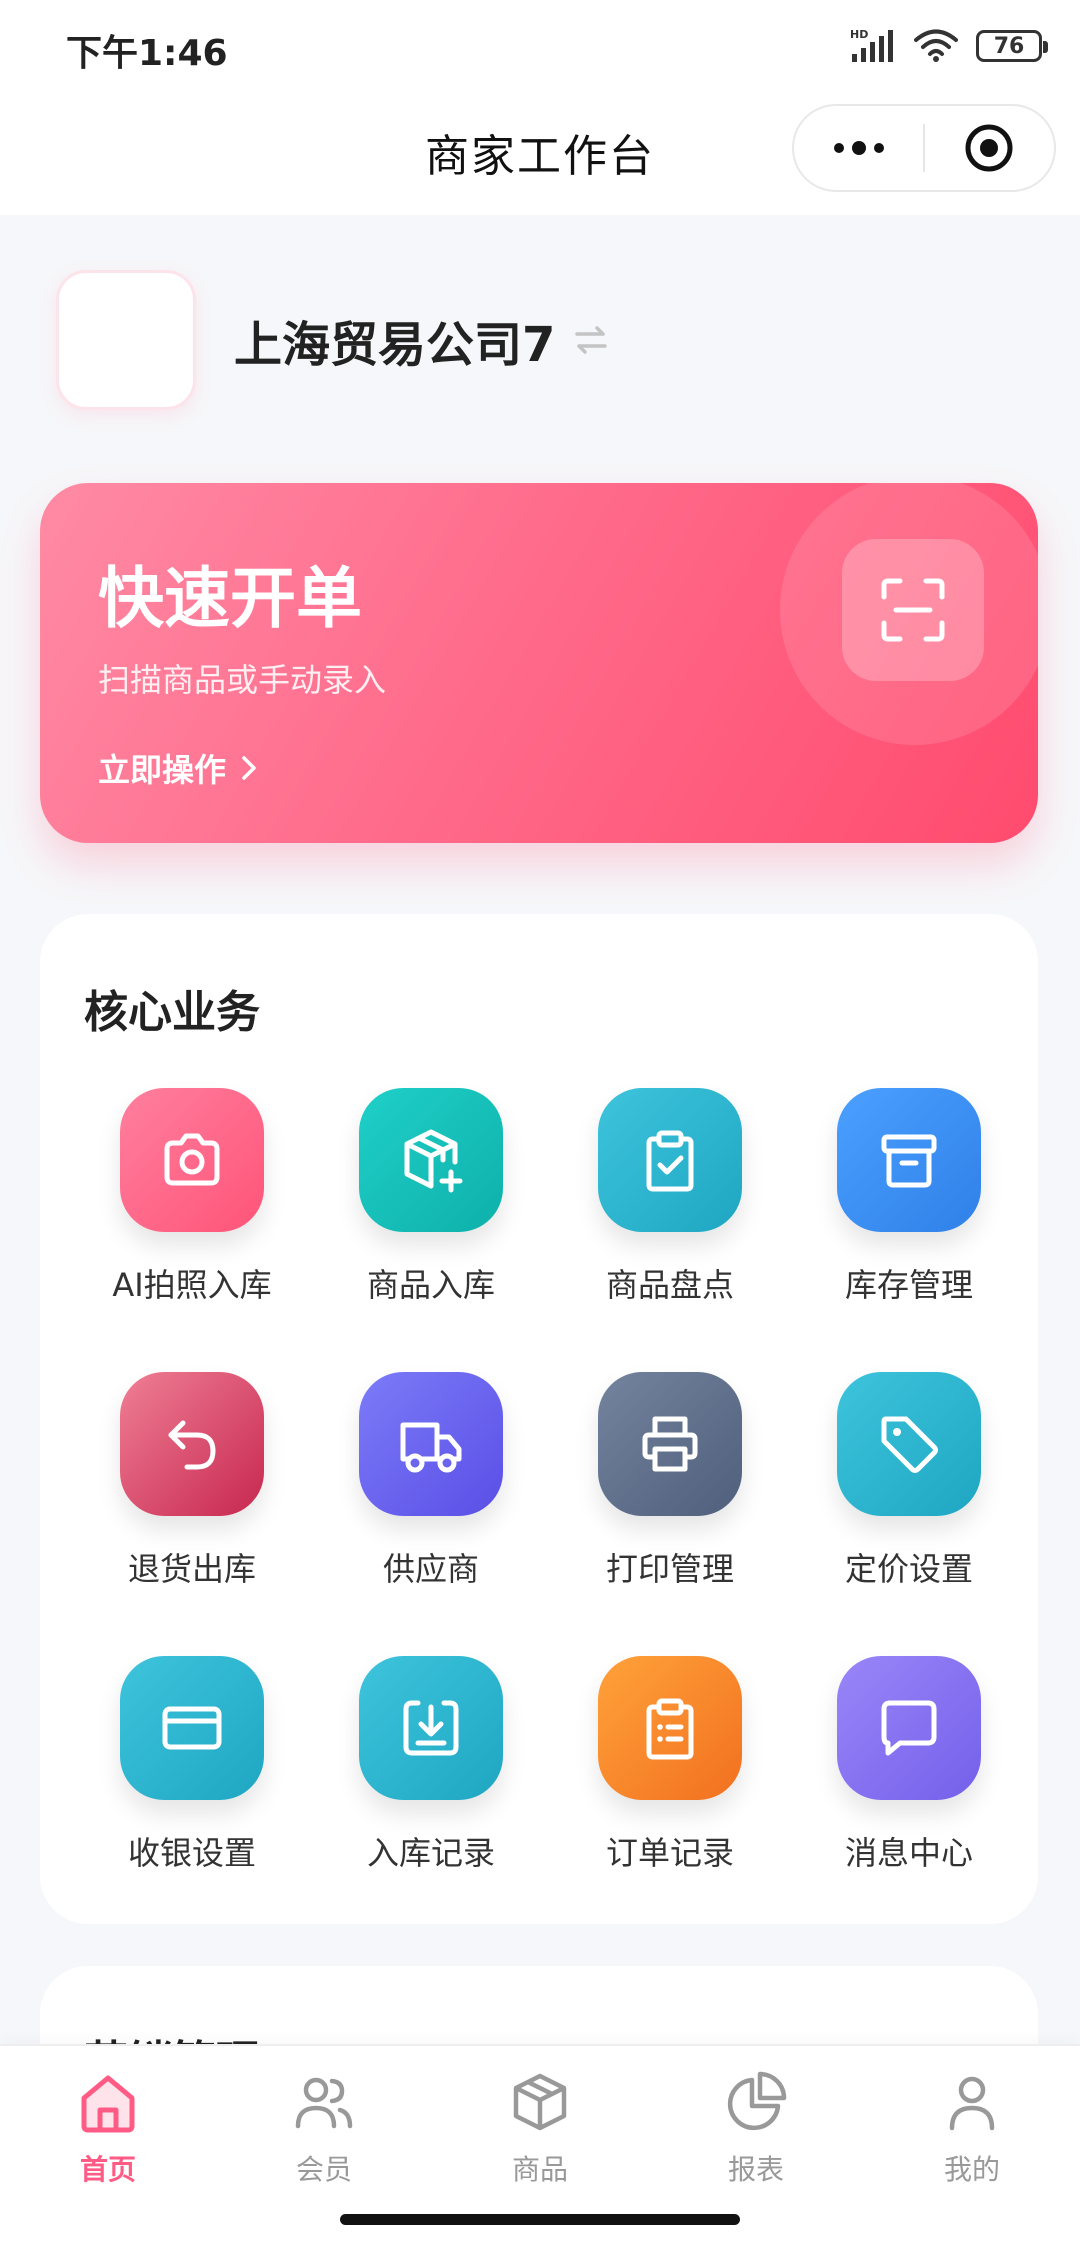 This screenshot has height=2244, width=1080. I want to click on status-time: 下午1:46, so click(147, 53).